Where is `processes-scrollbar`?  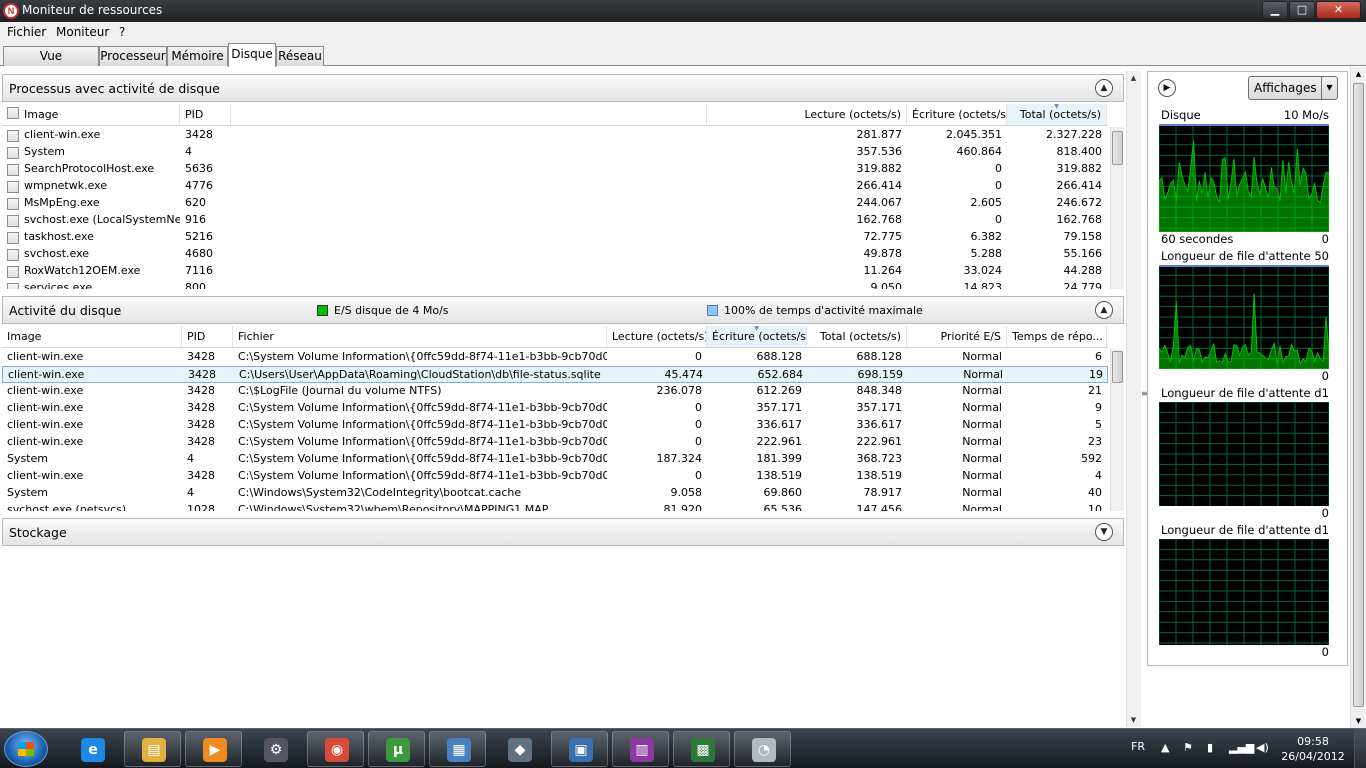 processes-scrollbar is located at coordinates (1117, 208).